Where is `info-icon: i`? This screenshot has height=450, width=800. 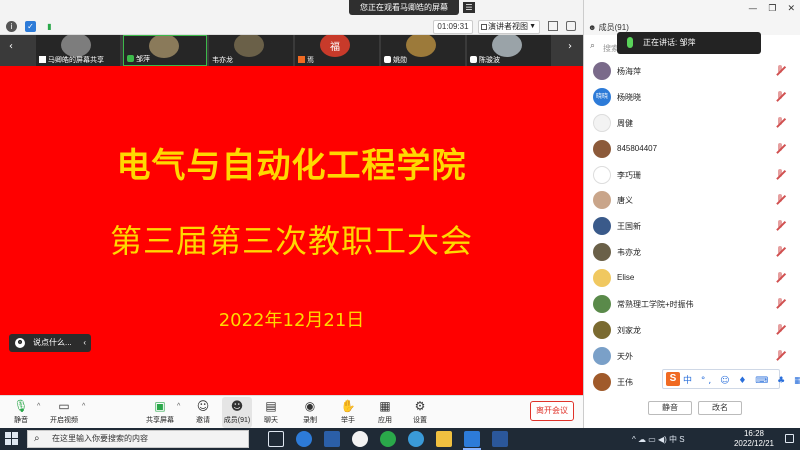
info-icon: i is located at coordinates (11, 26).